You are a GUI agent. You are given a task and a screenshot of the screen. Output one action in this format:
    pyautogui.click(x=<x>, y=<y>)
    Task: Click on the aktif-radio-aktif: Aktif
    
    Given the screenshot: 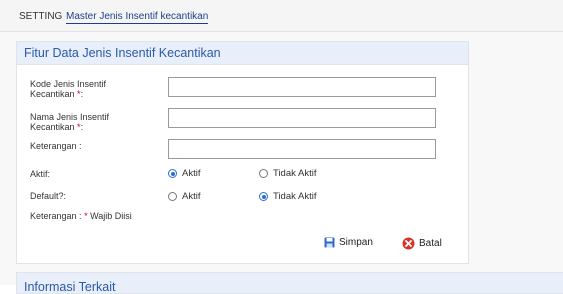 What is the action you would take?
    pyautogui.click(x=184, y=173)
    